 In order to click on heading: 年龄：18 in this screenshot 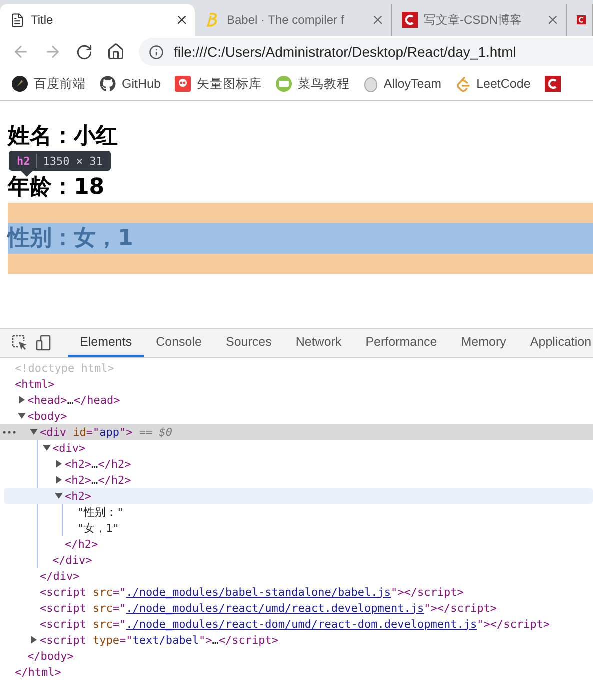, I will do `click(57, 188)`.